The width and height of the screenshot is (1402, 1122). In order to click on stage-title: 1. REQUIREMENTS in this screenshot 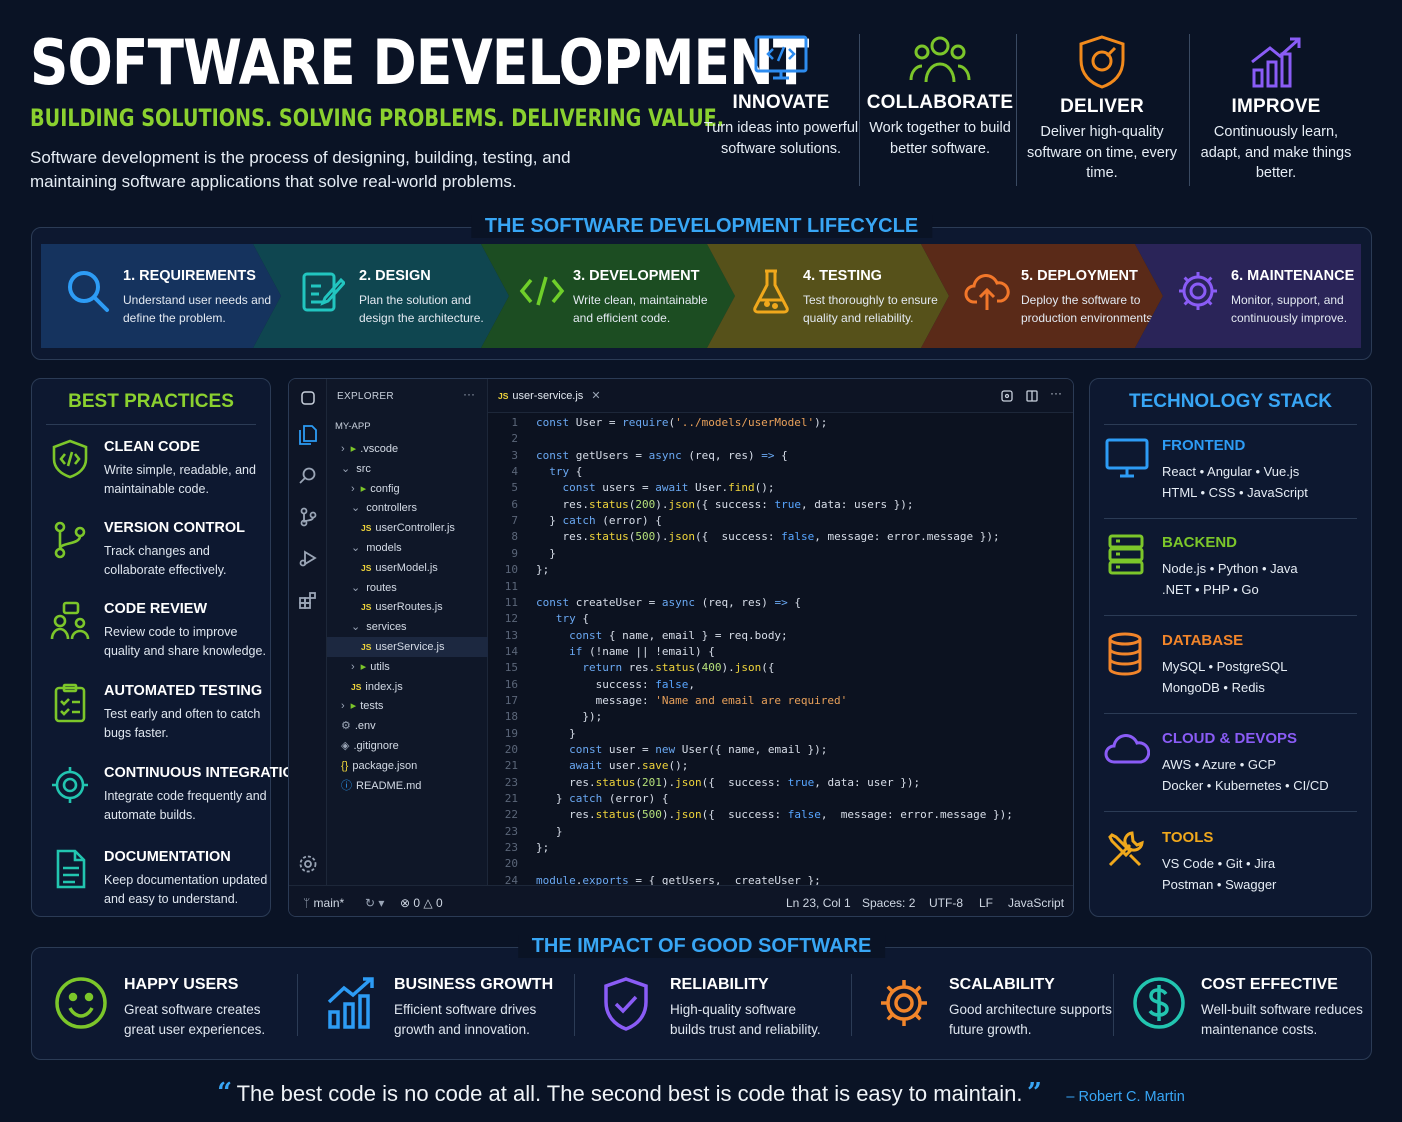, I will do `click(189, 276)`.